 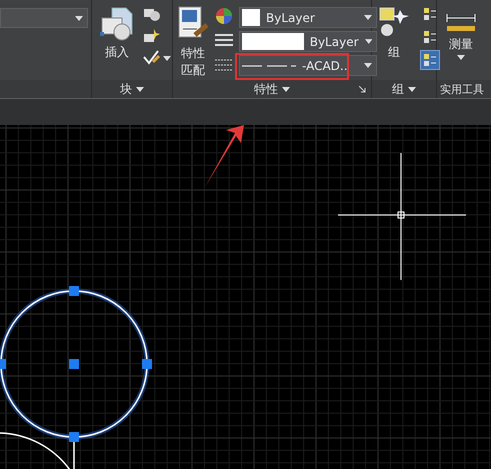 What do you see at coordinates (117, 43) in the screenshot?
I see `insert-button: 插入` at bounding box center [117, 43].